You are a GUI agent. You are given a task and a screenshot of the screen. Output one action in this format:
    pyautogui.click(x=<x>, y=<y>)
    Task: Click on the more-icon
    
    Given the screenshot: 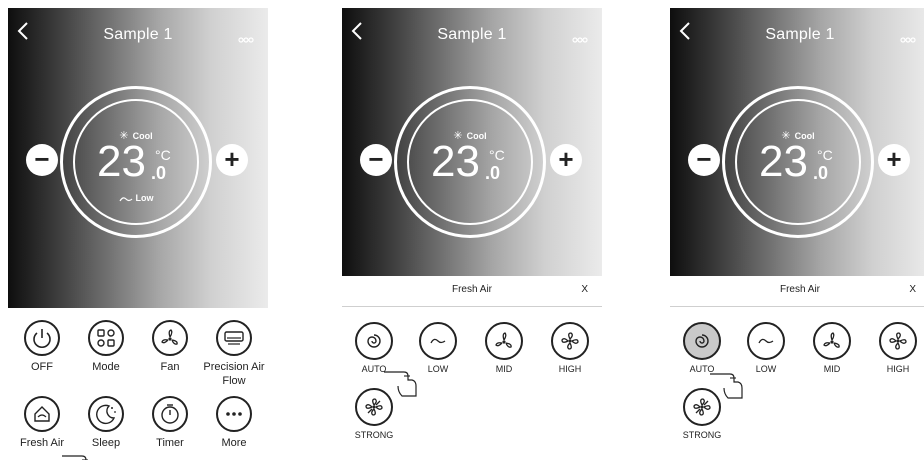 What is the action you would take?
    pyautogui.click(x=234, y=414)
    